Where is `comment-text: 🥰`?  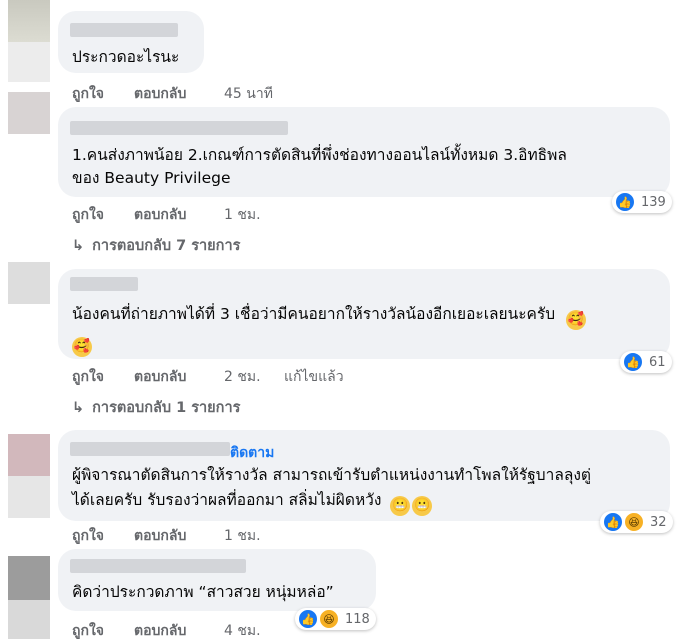 comment-text: 🥰 is located at coordinates (82, 343).